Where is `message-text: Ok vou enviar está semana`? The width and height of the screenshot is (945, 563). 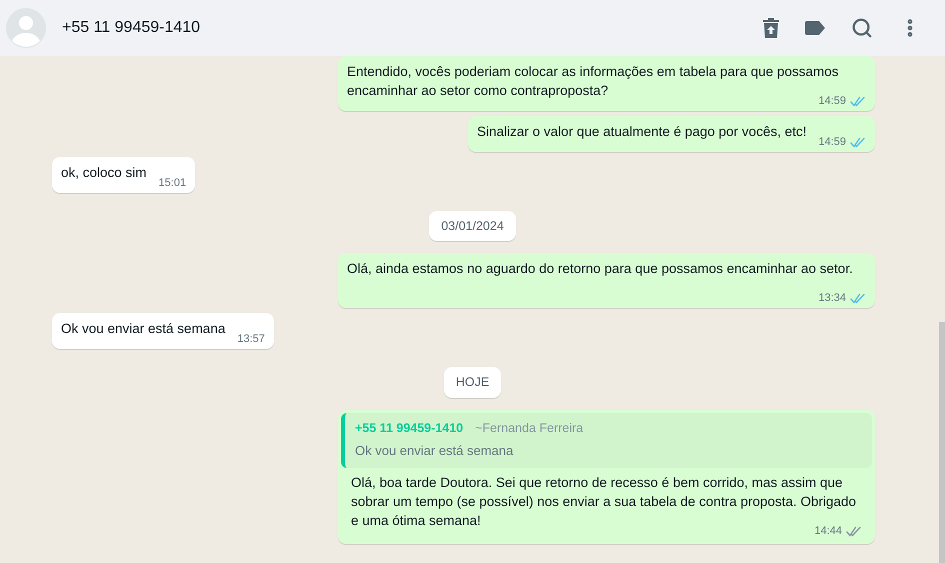 message-text: Ok vou enviar está semana is located at coordinates (143, 328).